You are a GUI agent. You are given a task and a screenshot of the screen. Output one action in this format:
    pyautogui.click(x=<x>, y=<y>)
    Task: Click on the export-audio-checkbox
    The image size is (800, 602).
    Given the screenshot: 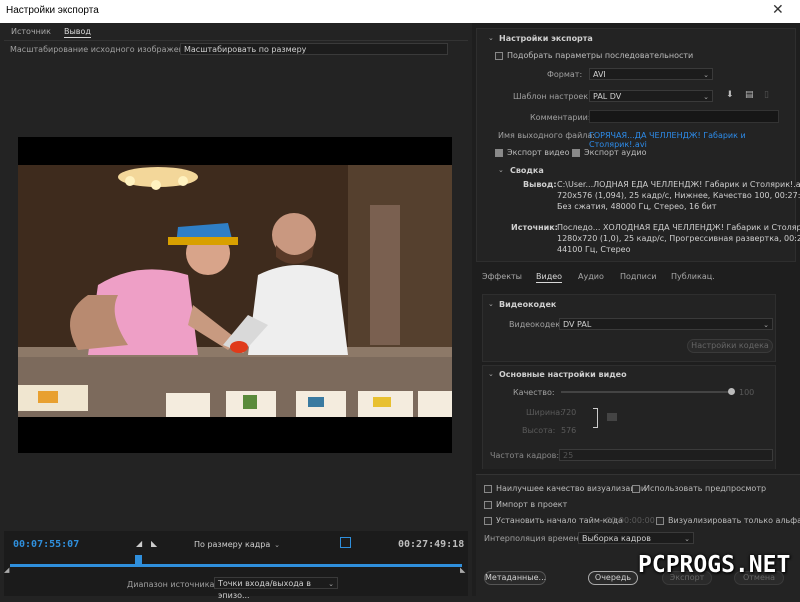 What is the action you would take?
    pyautogui.click(x=576, y=153)
    